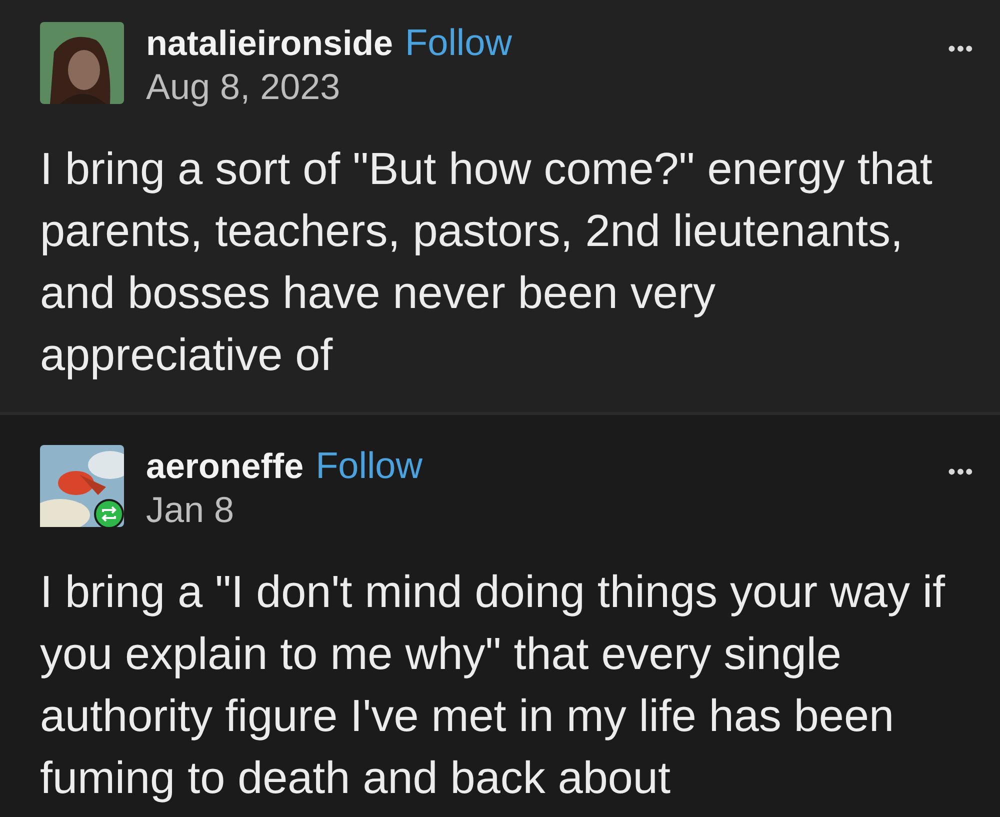 Image resolution: width=1000 pixels, height=817 pixels. Describe the element at coordinates (191, 510) in the screenshot. I see `post-date: Jan 8` at that location.